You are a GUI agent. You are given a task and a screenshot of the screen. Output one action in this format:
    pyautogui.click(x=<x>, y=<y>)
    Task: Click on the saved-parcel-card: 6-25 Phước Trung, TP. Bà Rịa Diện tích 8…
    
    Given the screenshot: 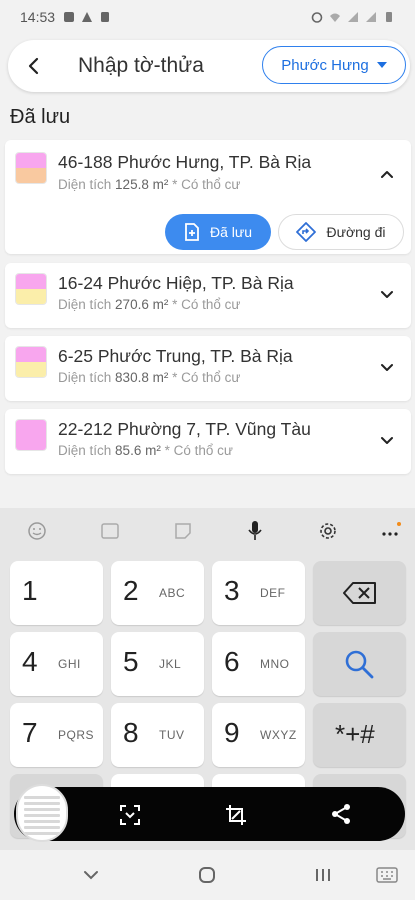 What is the action you would take?
    pyautogui.click(x=208, y=368)
    